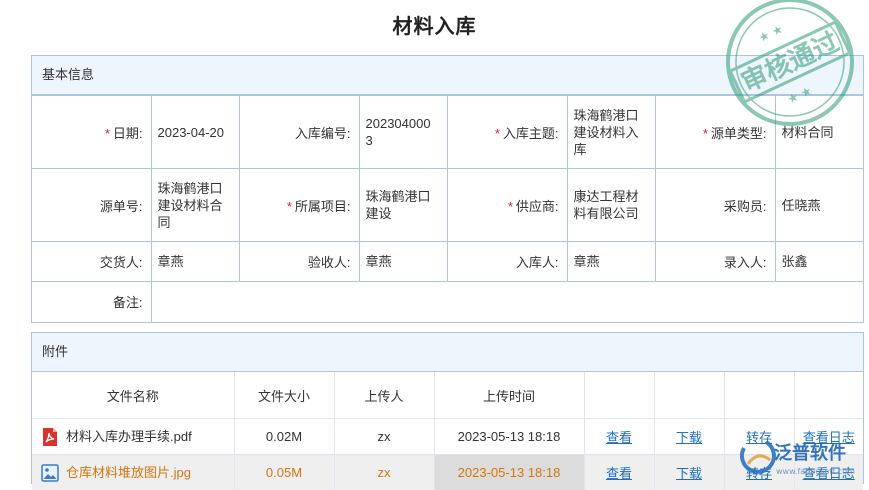 The height and width of the screenshot is (490, 869). I want to click on page-title: 材料入库, so click(434, 24).